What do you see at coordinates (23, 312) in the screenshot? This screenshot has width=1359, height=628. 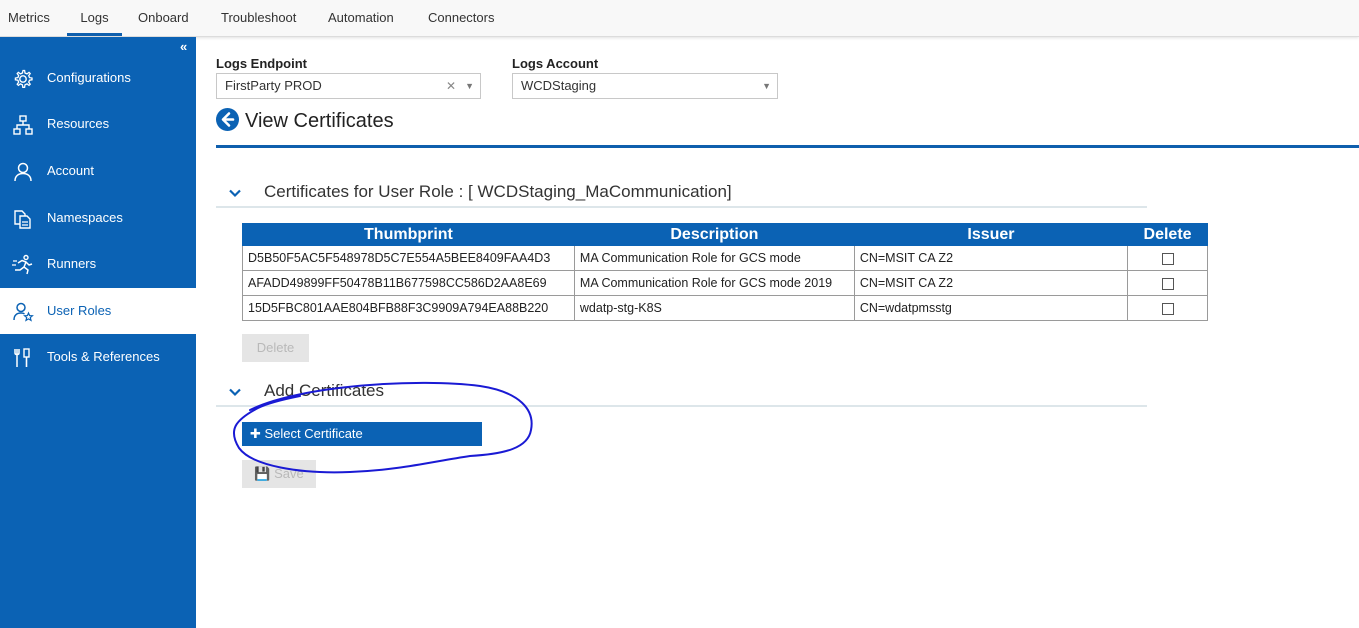 I see `user-roles-icon` at bounding box center [23, 312].